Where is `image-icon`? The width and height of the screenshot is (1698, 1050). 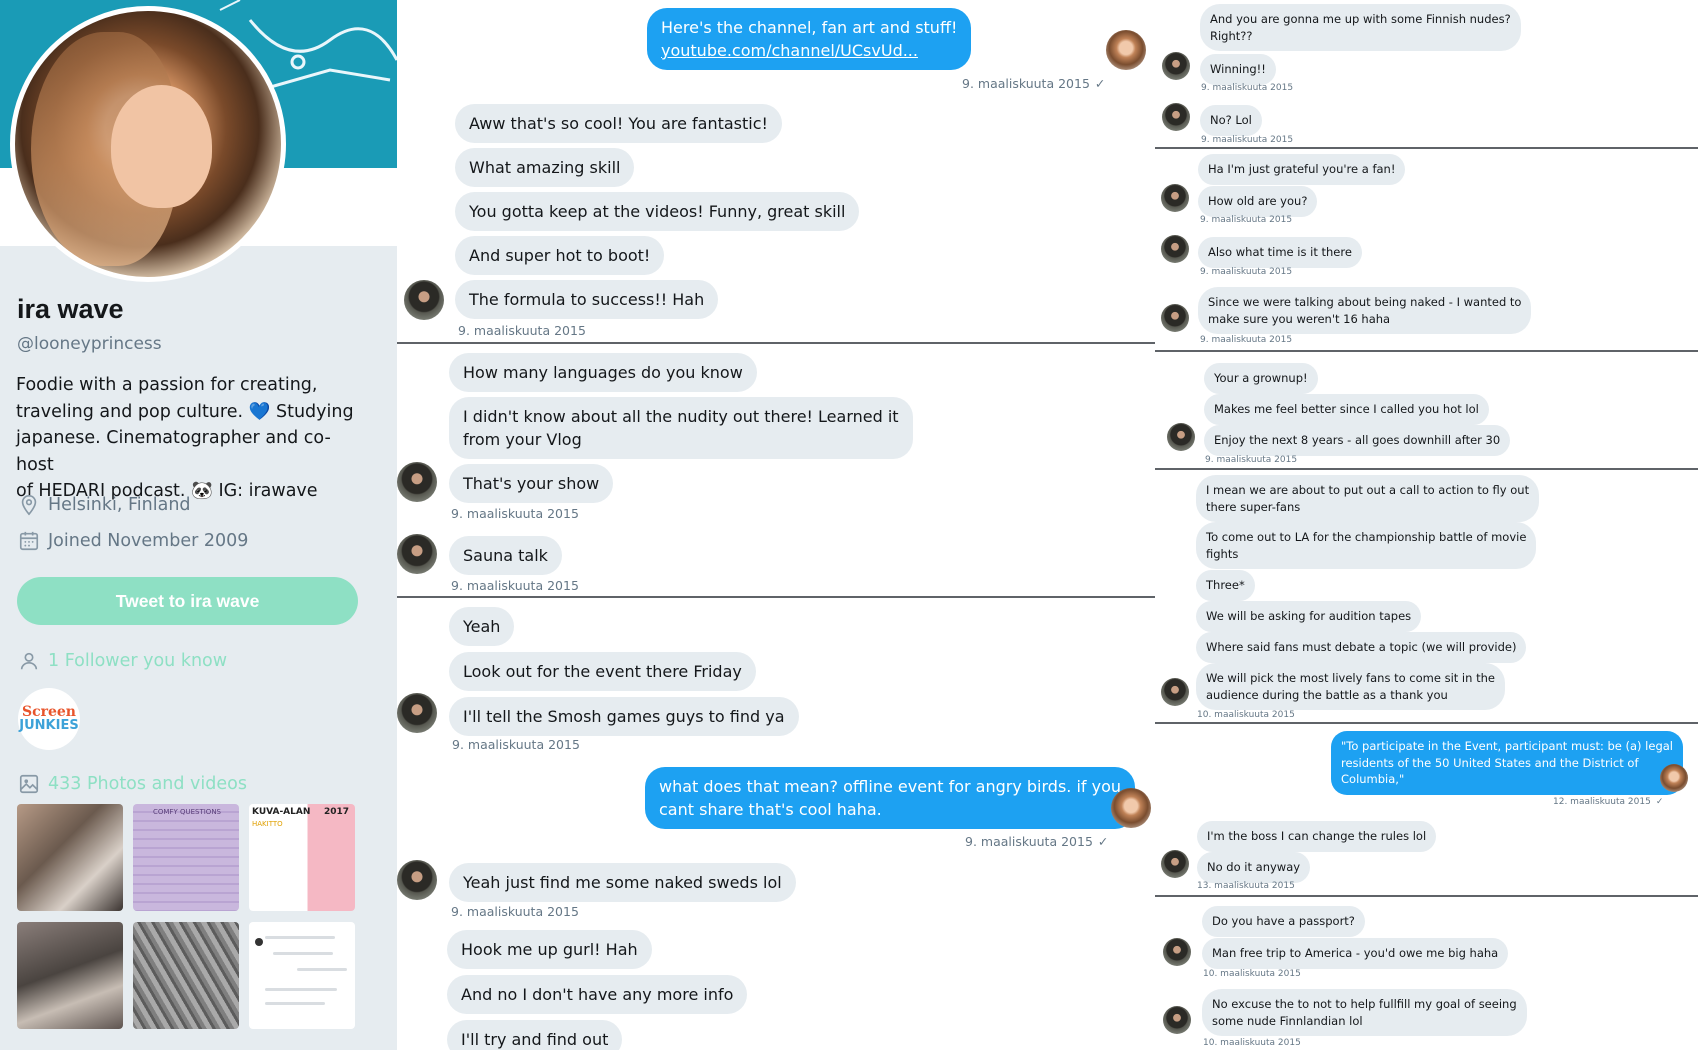 image-icon is located at coordinates (29, 784).